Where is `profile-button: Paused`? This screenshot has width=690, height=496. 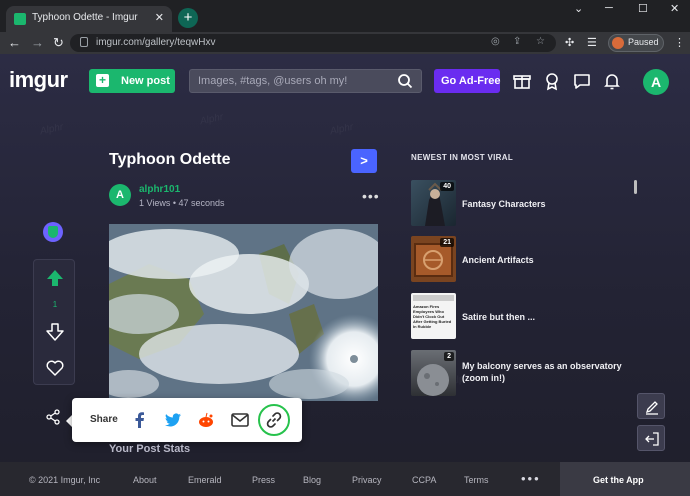 profile-button: Paused is located at coordinates (636, 43).